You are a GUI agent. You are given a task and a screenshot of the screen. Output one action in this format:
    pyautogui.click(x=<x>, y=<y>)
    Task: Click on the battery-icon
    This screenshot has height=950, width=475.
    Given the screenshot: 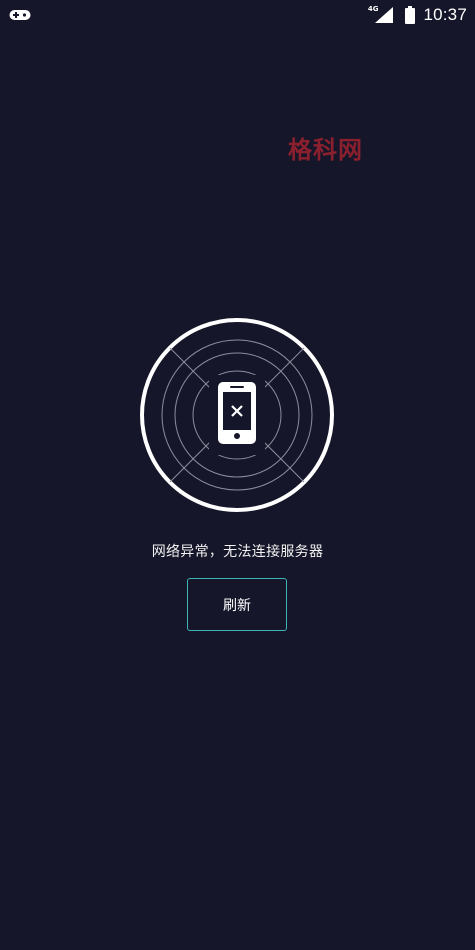 What is the action you would take?
    pyautogui.click(x=410, y=15)
    